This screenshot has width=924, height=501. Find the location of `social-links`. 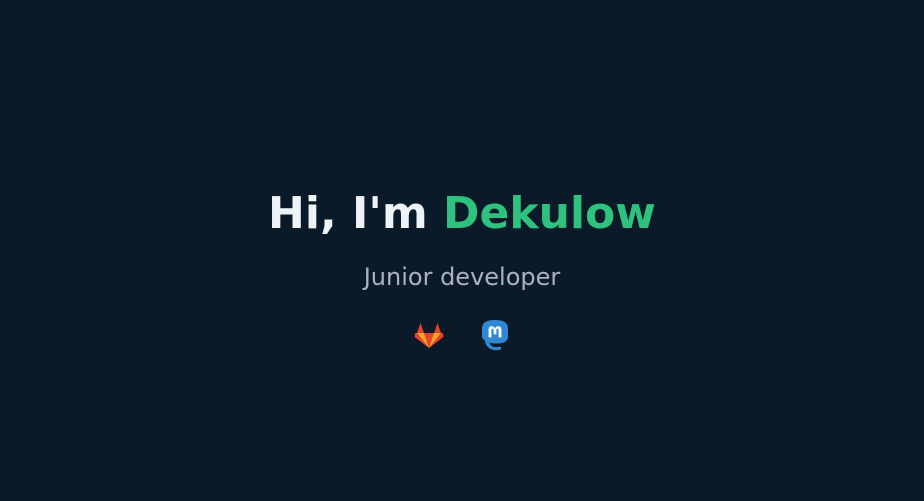

social-links is located at coordinates (462, 335).